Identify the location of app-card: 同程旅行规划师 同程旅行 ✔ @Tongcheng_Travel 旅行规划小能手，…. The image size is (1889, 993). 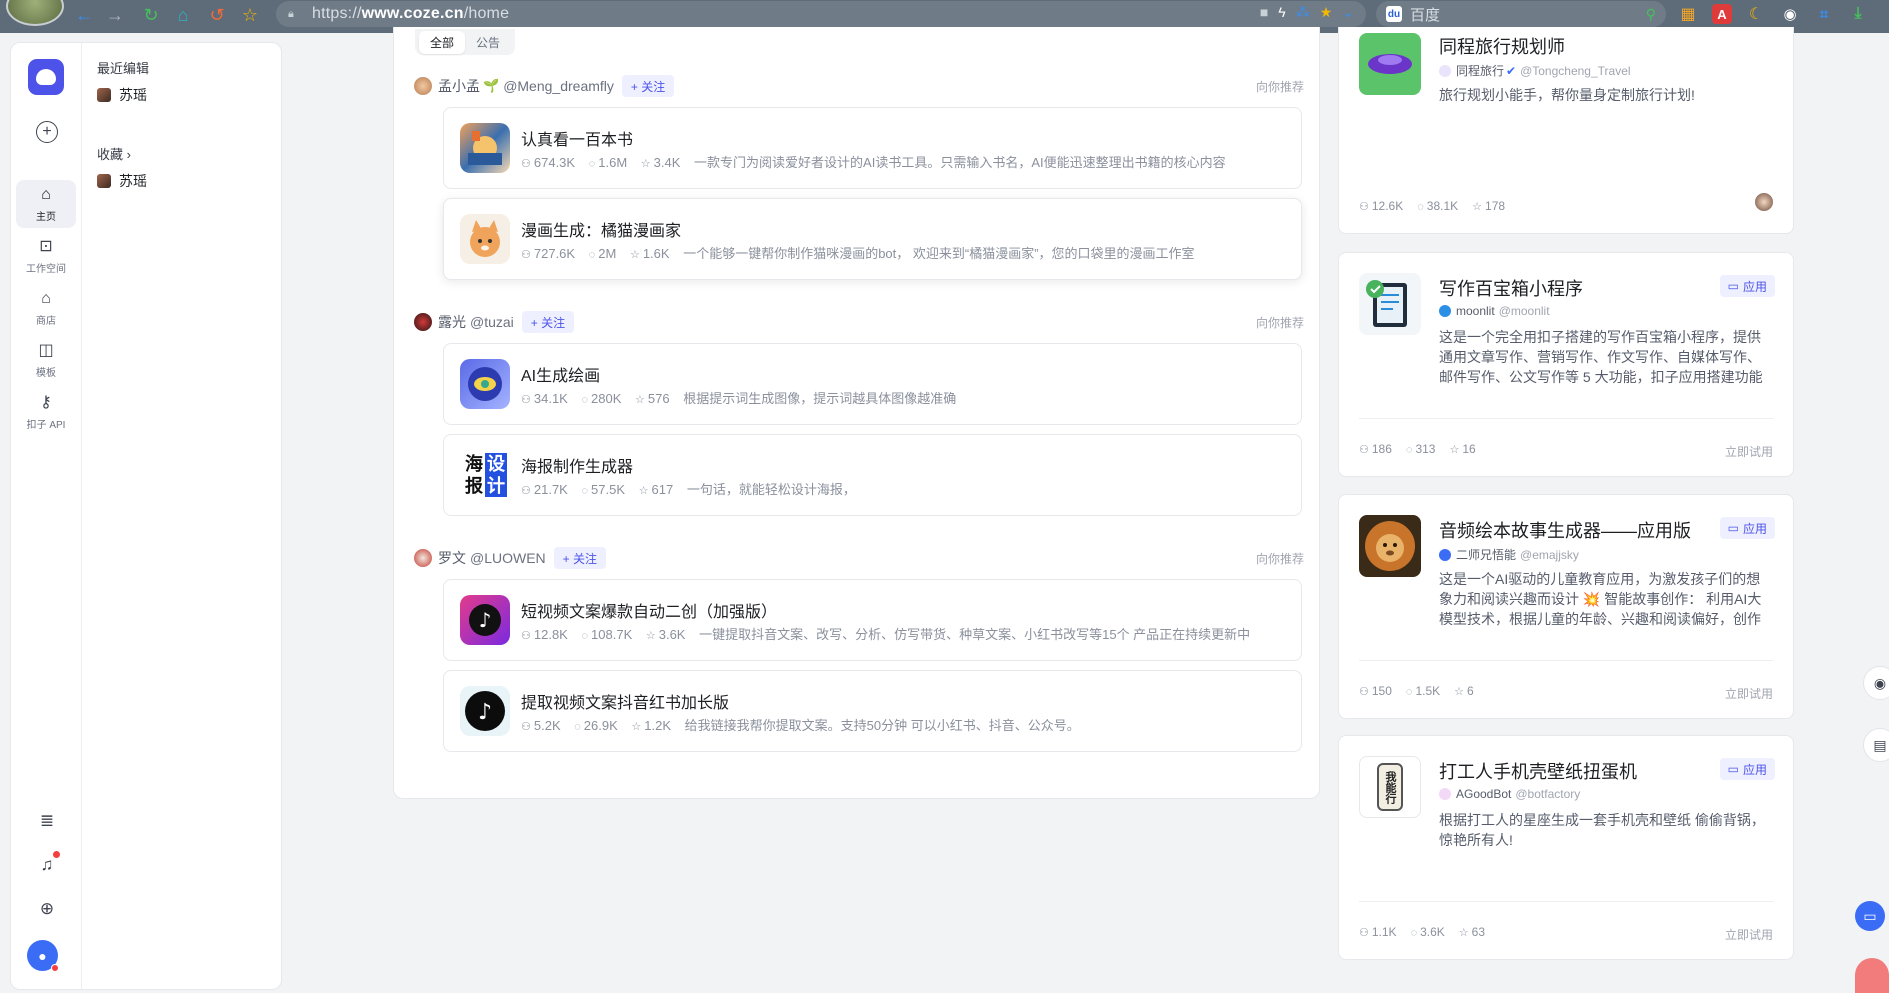
(1566, 130).